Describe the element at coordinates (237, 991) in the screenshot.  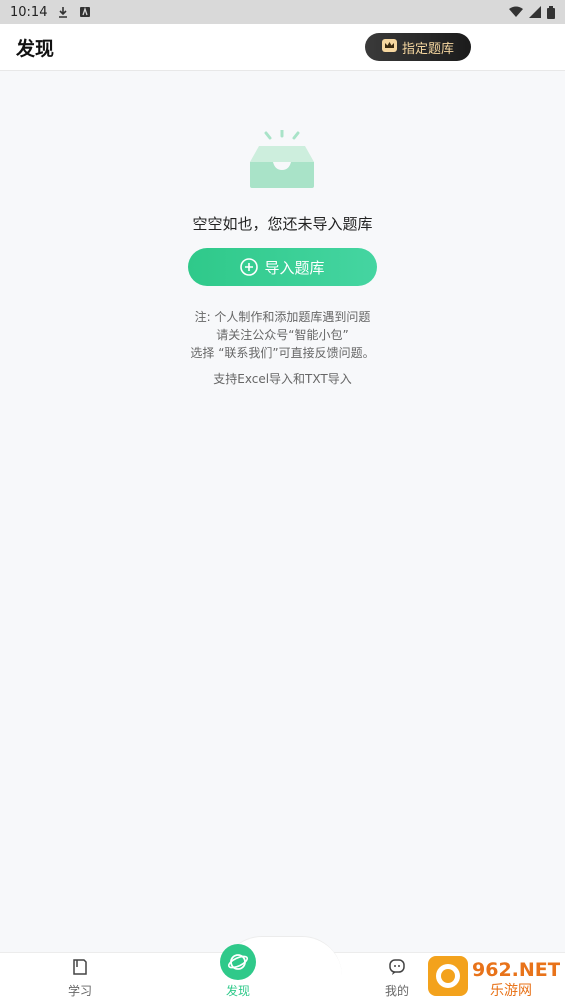
I see `tab-discover-label: 发现` at that location.